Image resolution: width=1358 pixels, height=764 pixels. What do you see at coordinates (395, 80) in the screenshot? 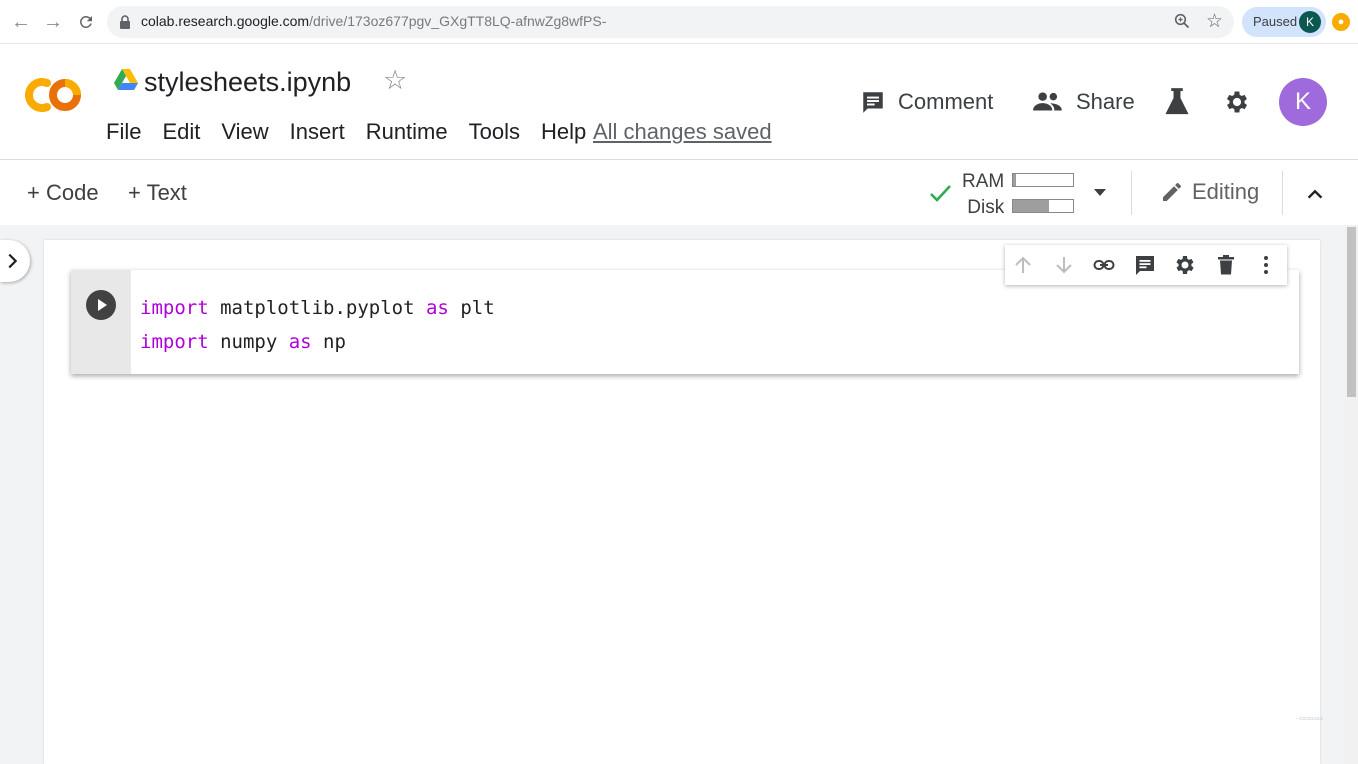
I see `star-icon: ☆` at bounding box center [395, 80].